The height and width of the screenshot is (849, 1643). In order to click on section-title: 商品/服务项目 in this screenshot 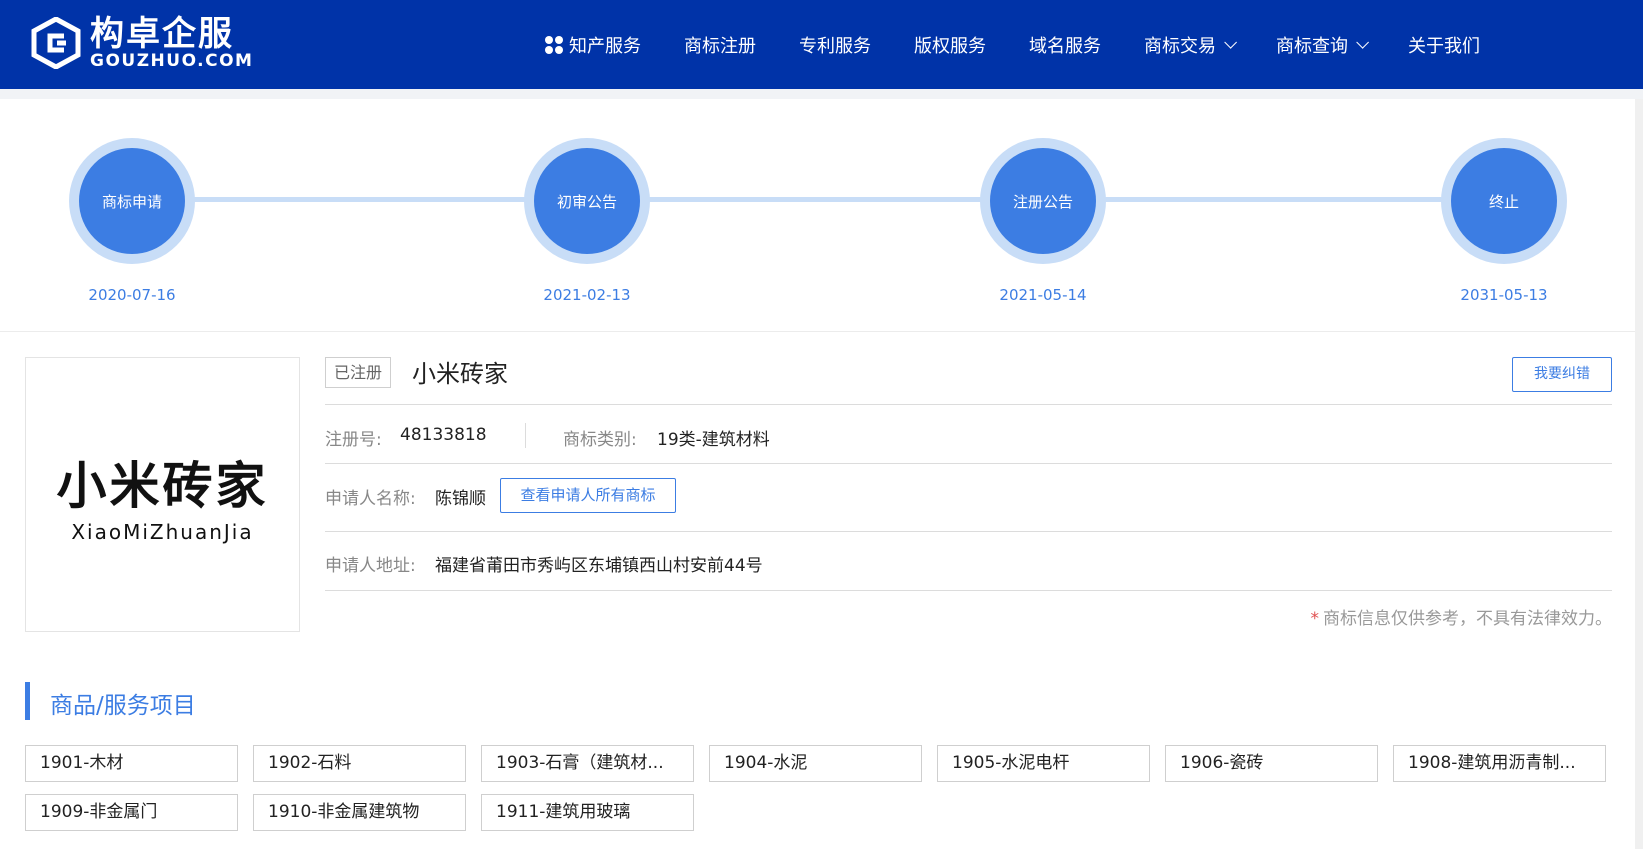, I will do `click(123, 706)`.